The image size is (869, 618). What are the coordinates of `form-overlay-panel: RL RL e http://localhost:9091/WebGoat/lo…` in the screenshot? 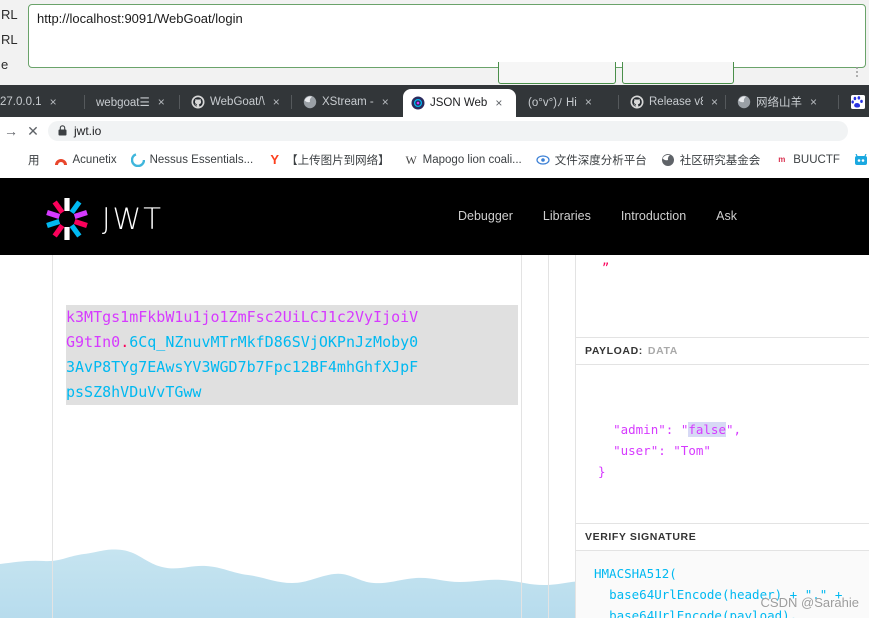 It's located at (434, 42).